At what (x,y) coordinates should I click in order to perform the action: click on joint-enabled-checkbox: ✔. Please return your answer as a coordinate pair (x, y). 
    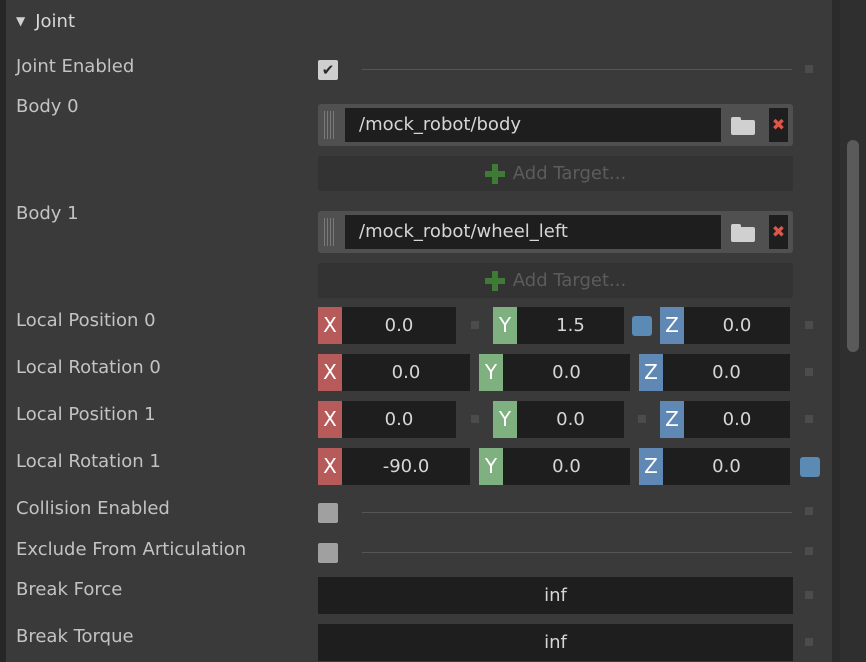
    Looking at the image, I should click on (328, 70).